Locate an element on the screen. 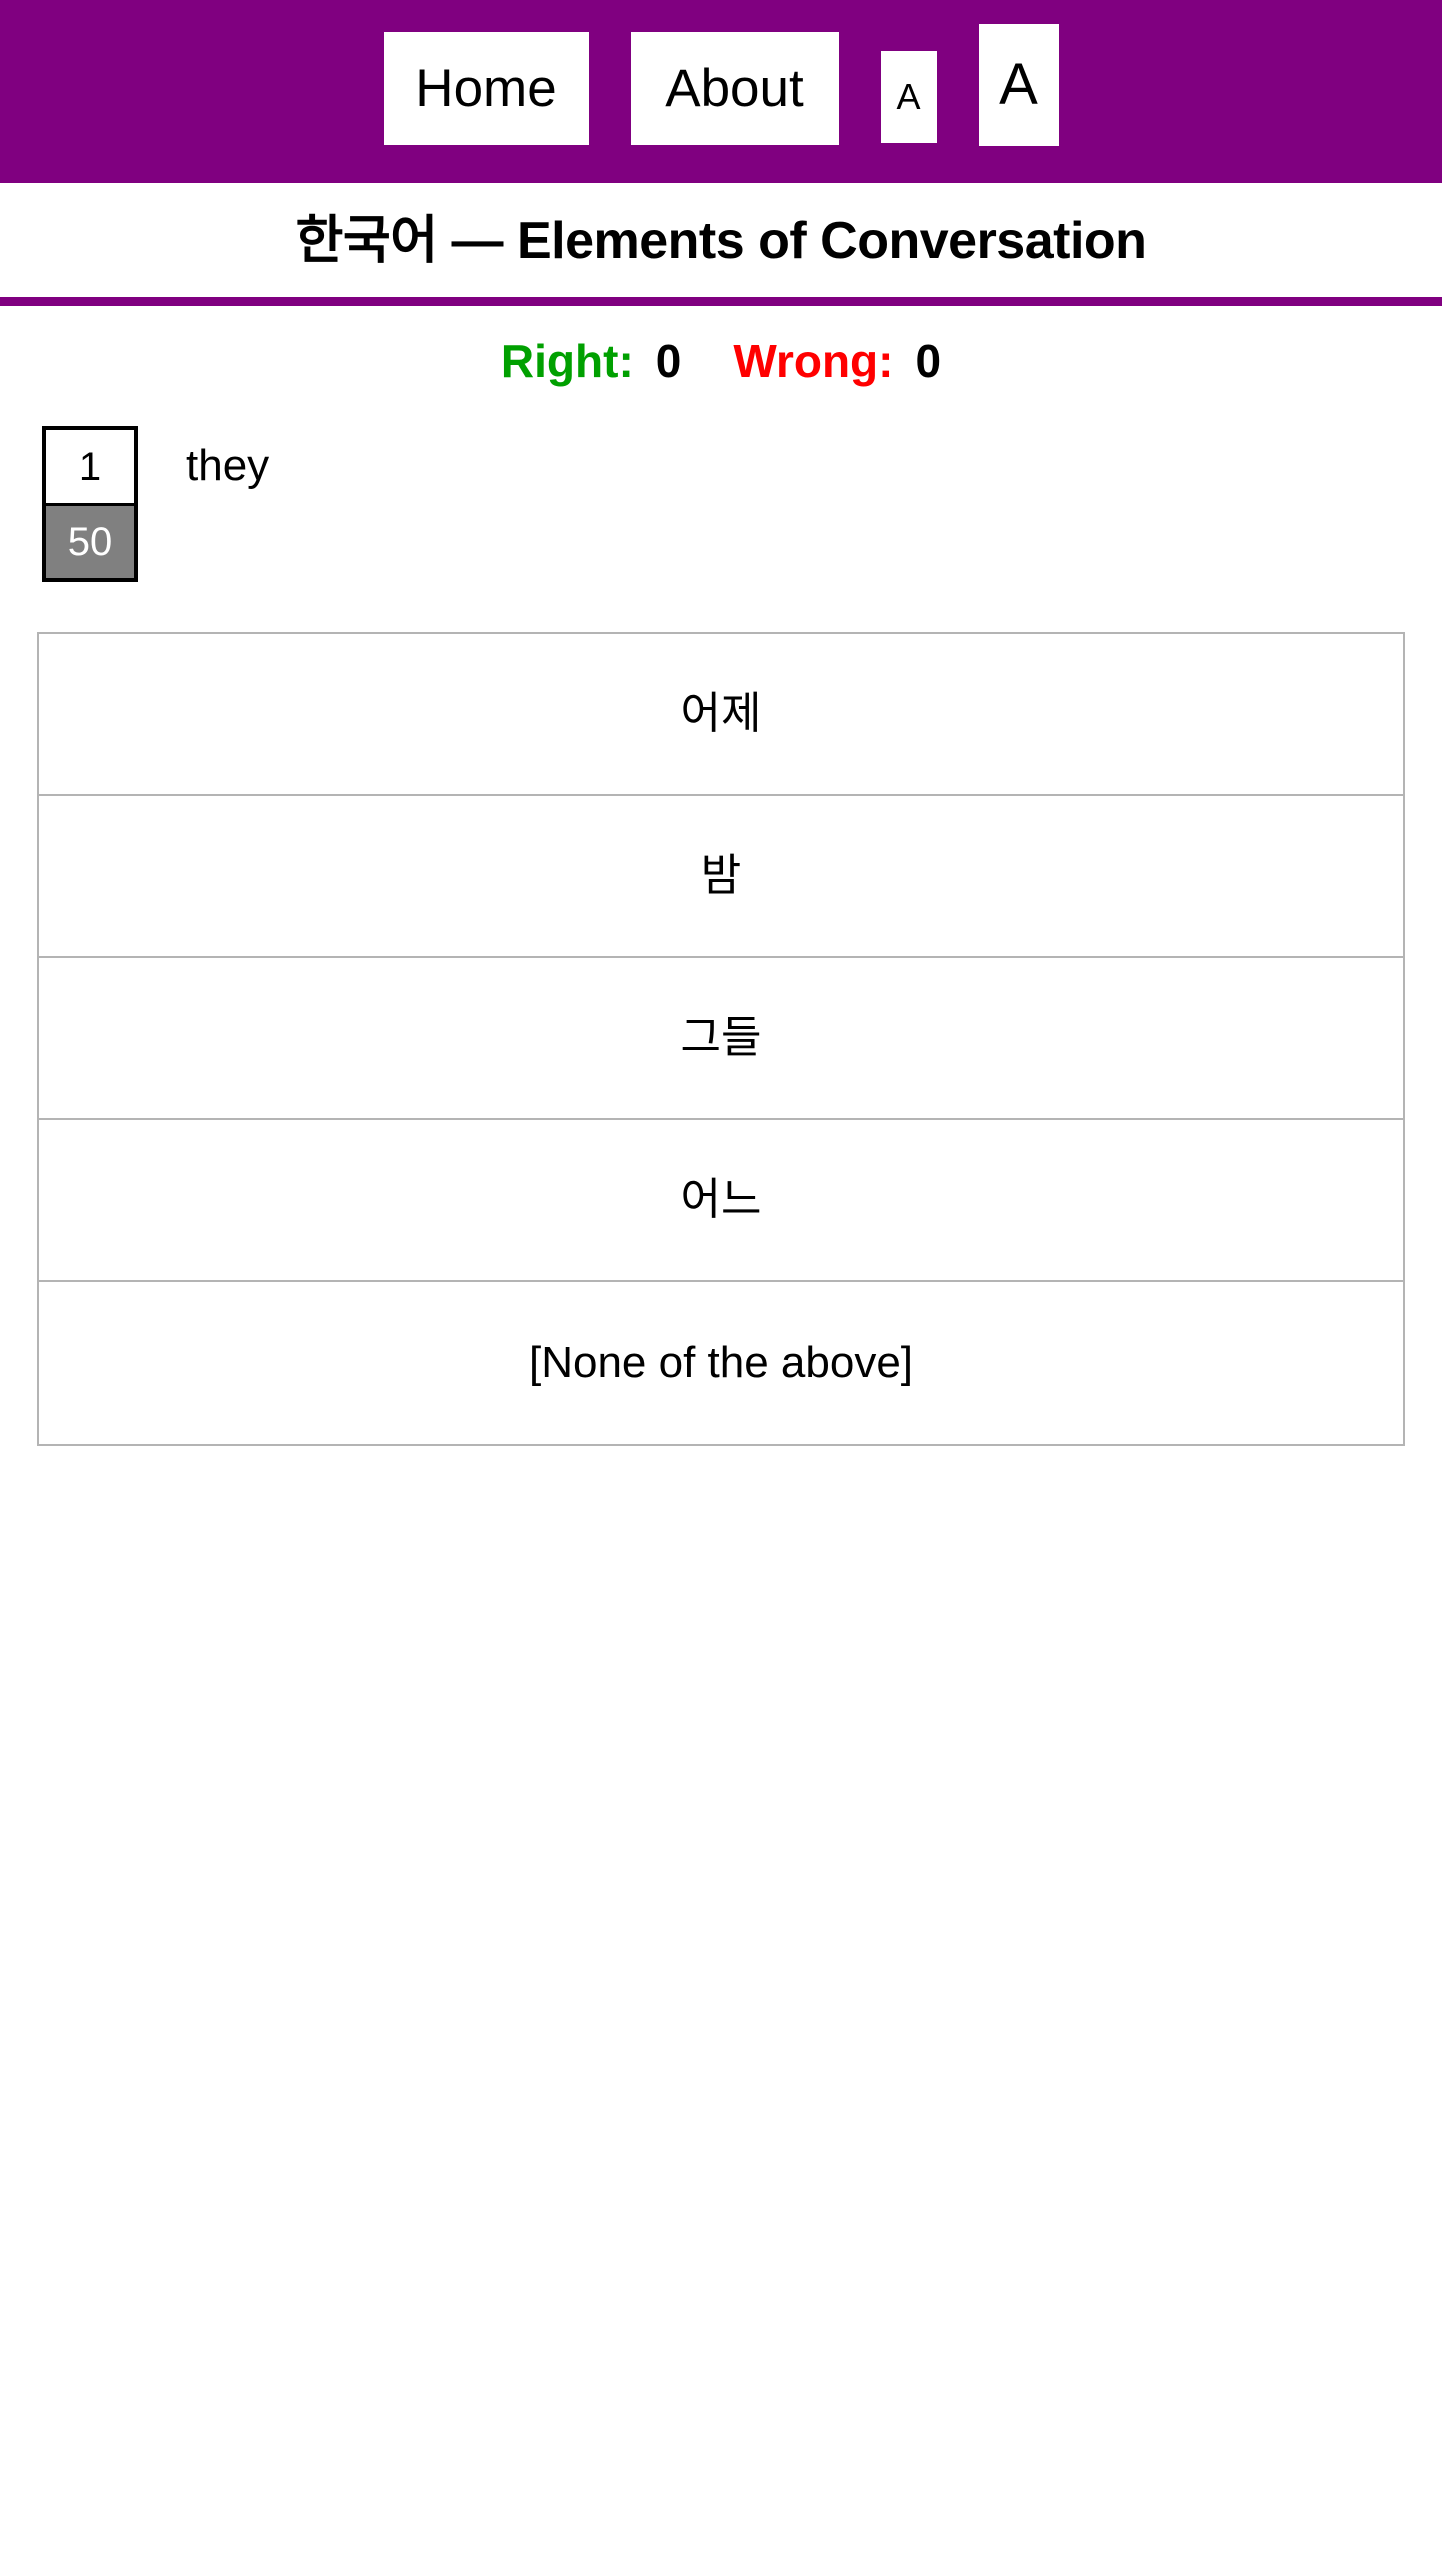 The image size is (1442, 2562). question-counter: 1 50 is located at coordinates (90, 504).